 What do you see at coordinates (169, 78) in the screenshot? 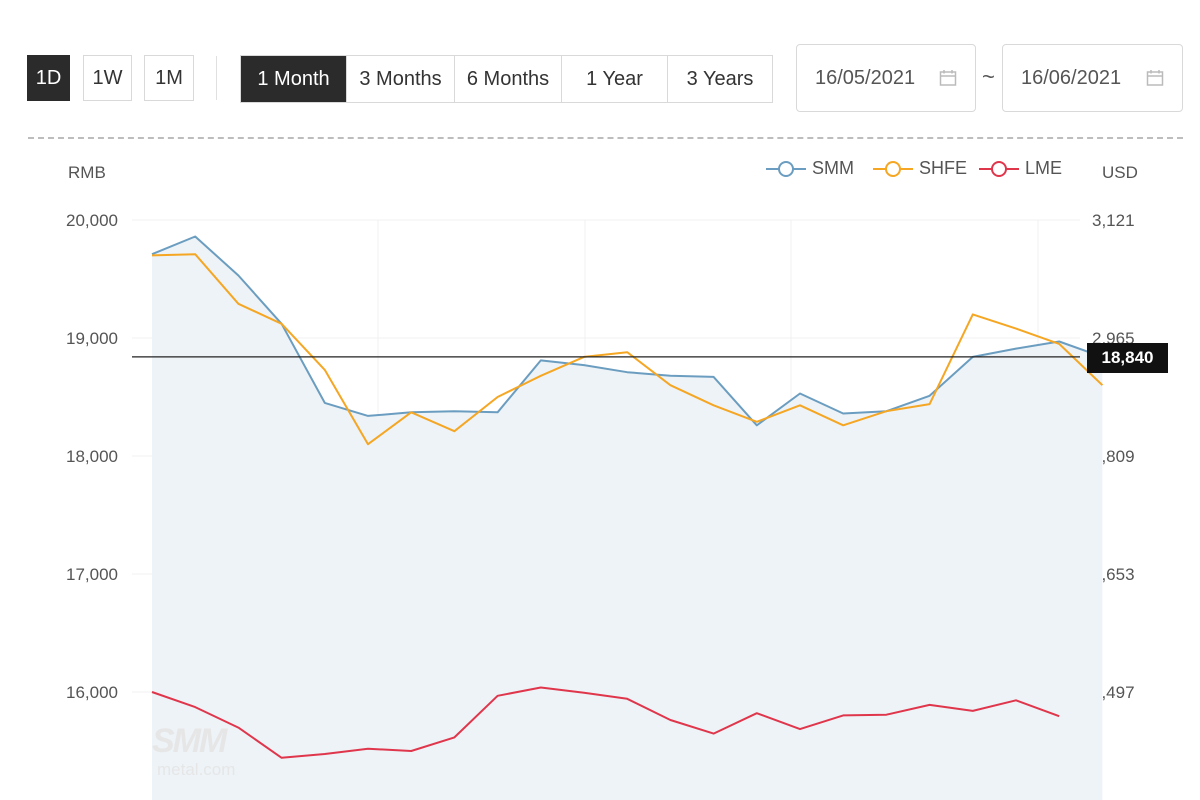
I see `interval-1m-button: 1M` at bounding box center [169, 78].